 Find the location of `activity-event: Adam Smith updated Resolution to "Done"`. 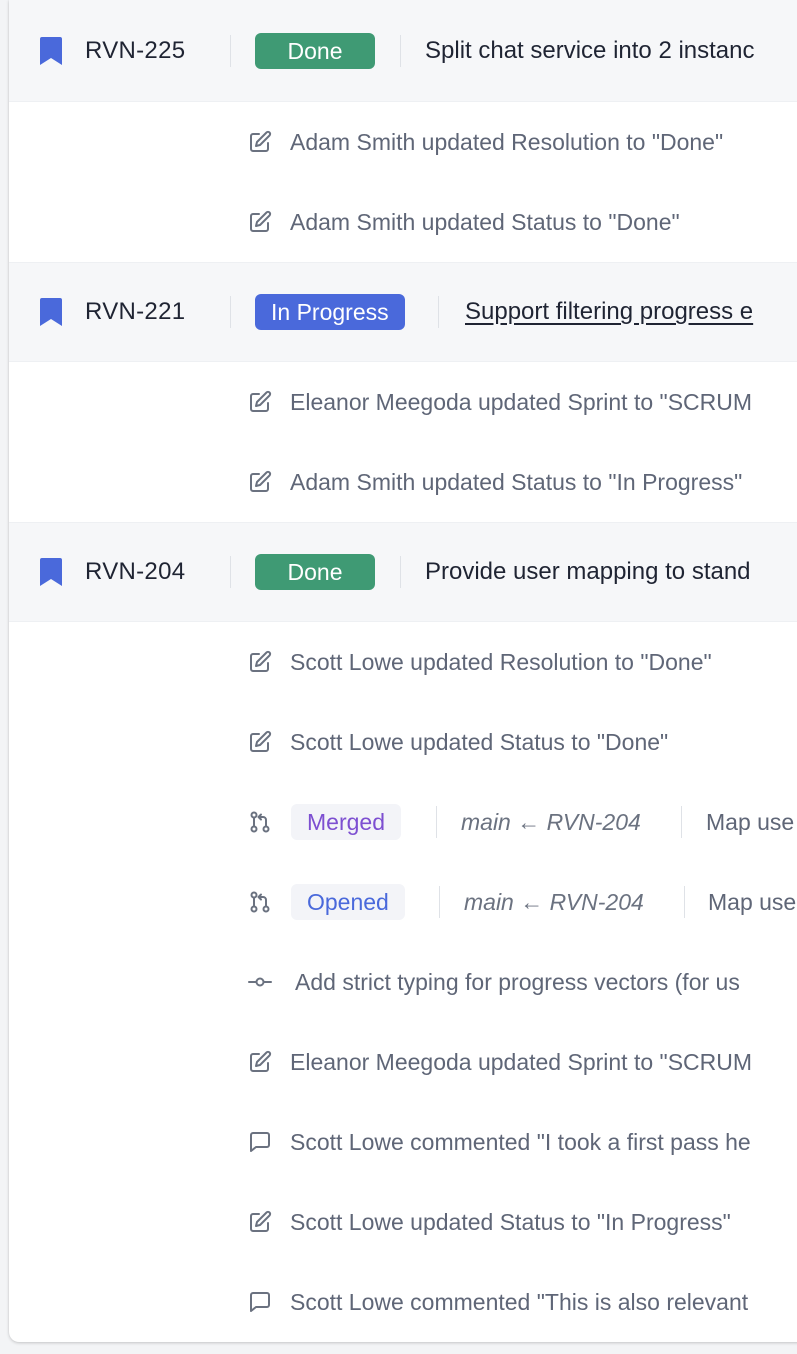

activity-event: Adam Smith updated Resolution to "Done" is located at coordinates (403, 142).